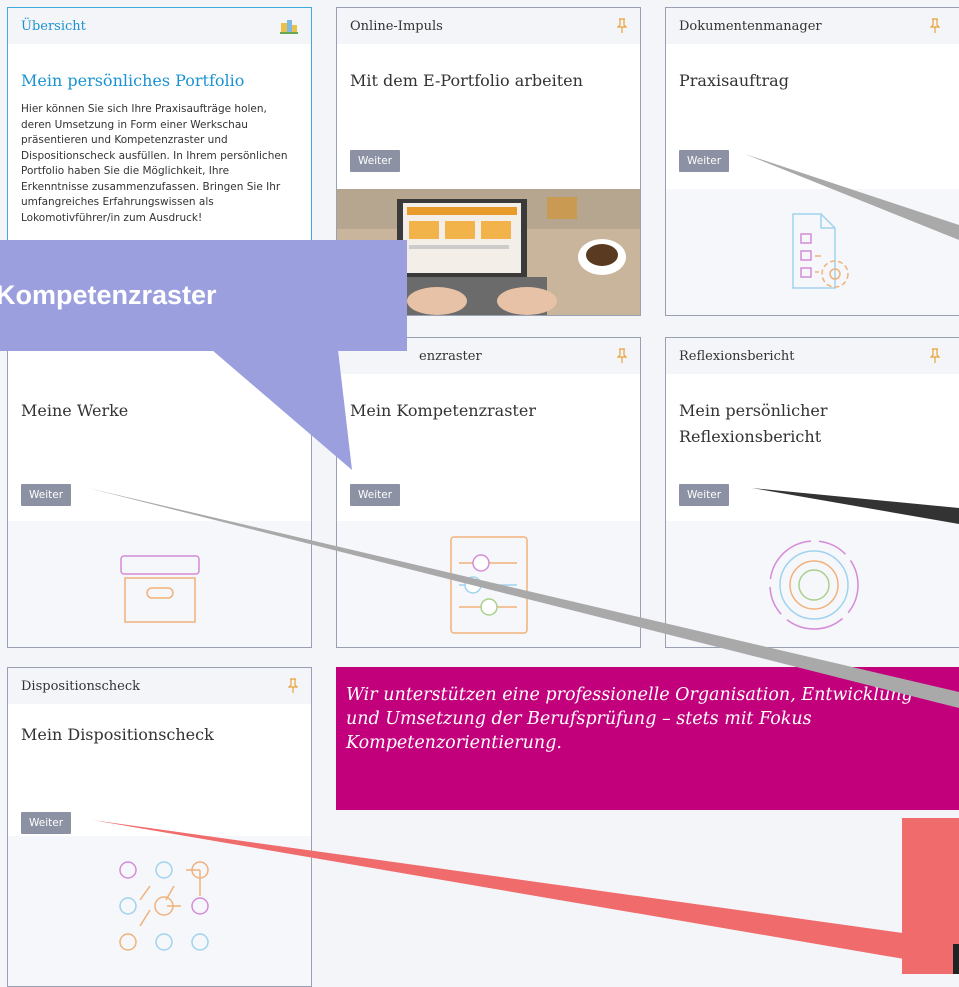  I want to click on callout-kompetenzraster: Kompetenzraster, so click(203, 295).